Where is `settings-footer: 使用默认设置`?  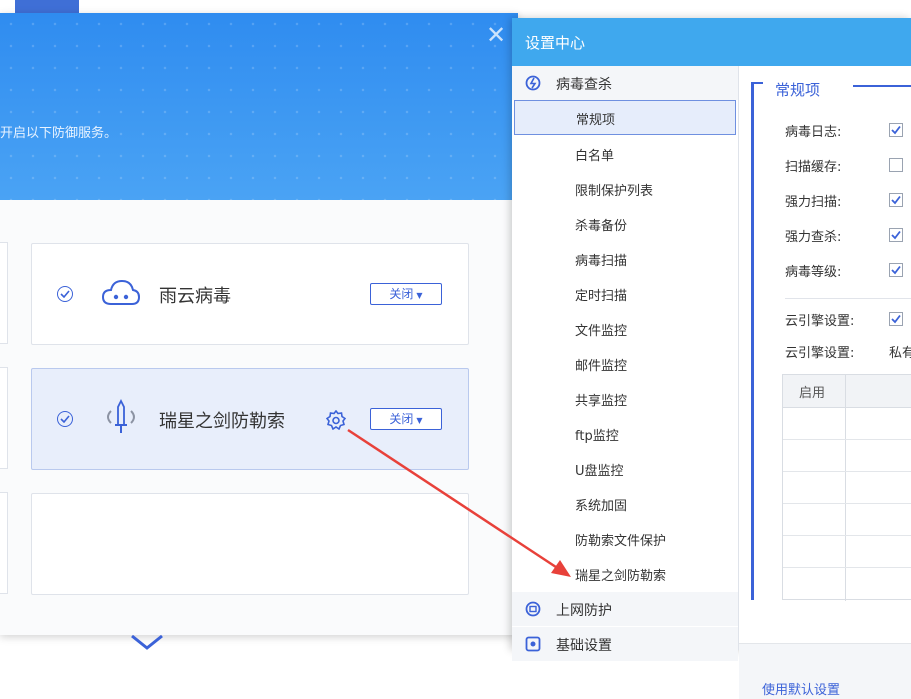 settings-footer: 使用默认设置 is located at coordinates (825, 671).